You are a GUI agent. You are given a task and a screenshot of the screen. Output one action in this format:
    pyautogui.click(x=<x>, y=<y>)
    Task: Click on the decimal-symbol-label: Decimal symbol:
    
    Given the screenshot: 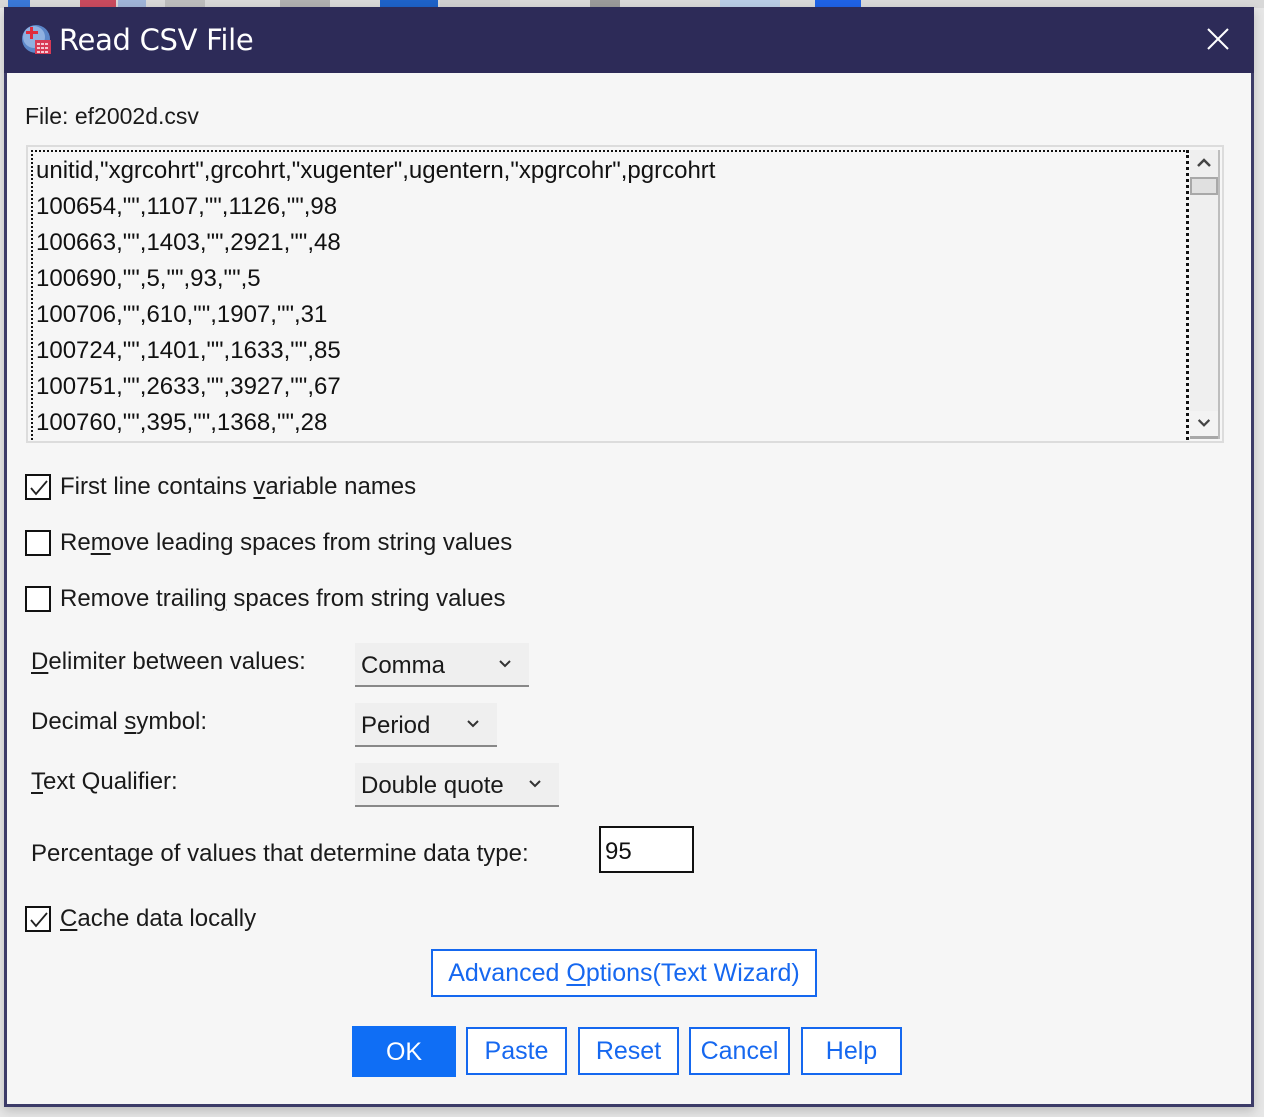 What is the action you would take?
    pyautogui.click(x=119, y=722)
    